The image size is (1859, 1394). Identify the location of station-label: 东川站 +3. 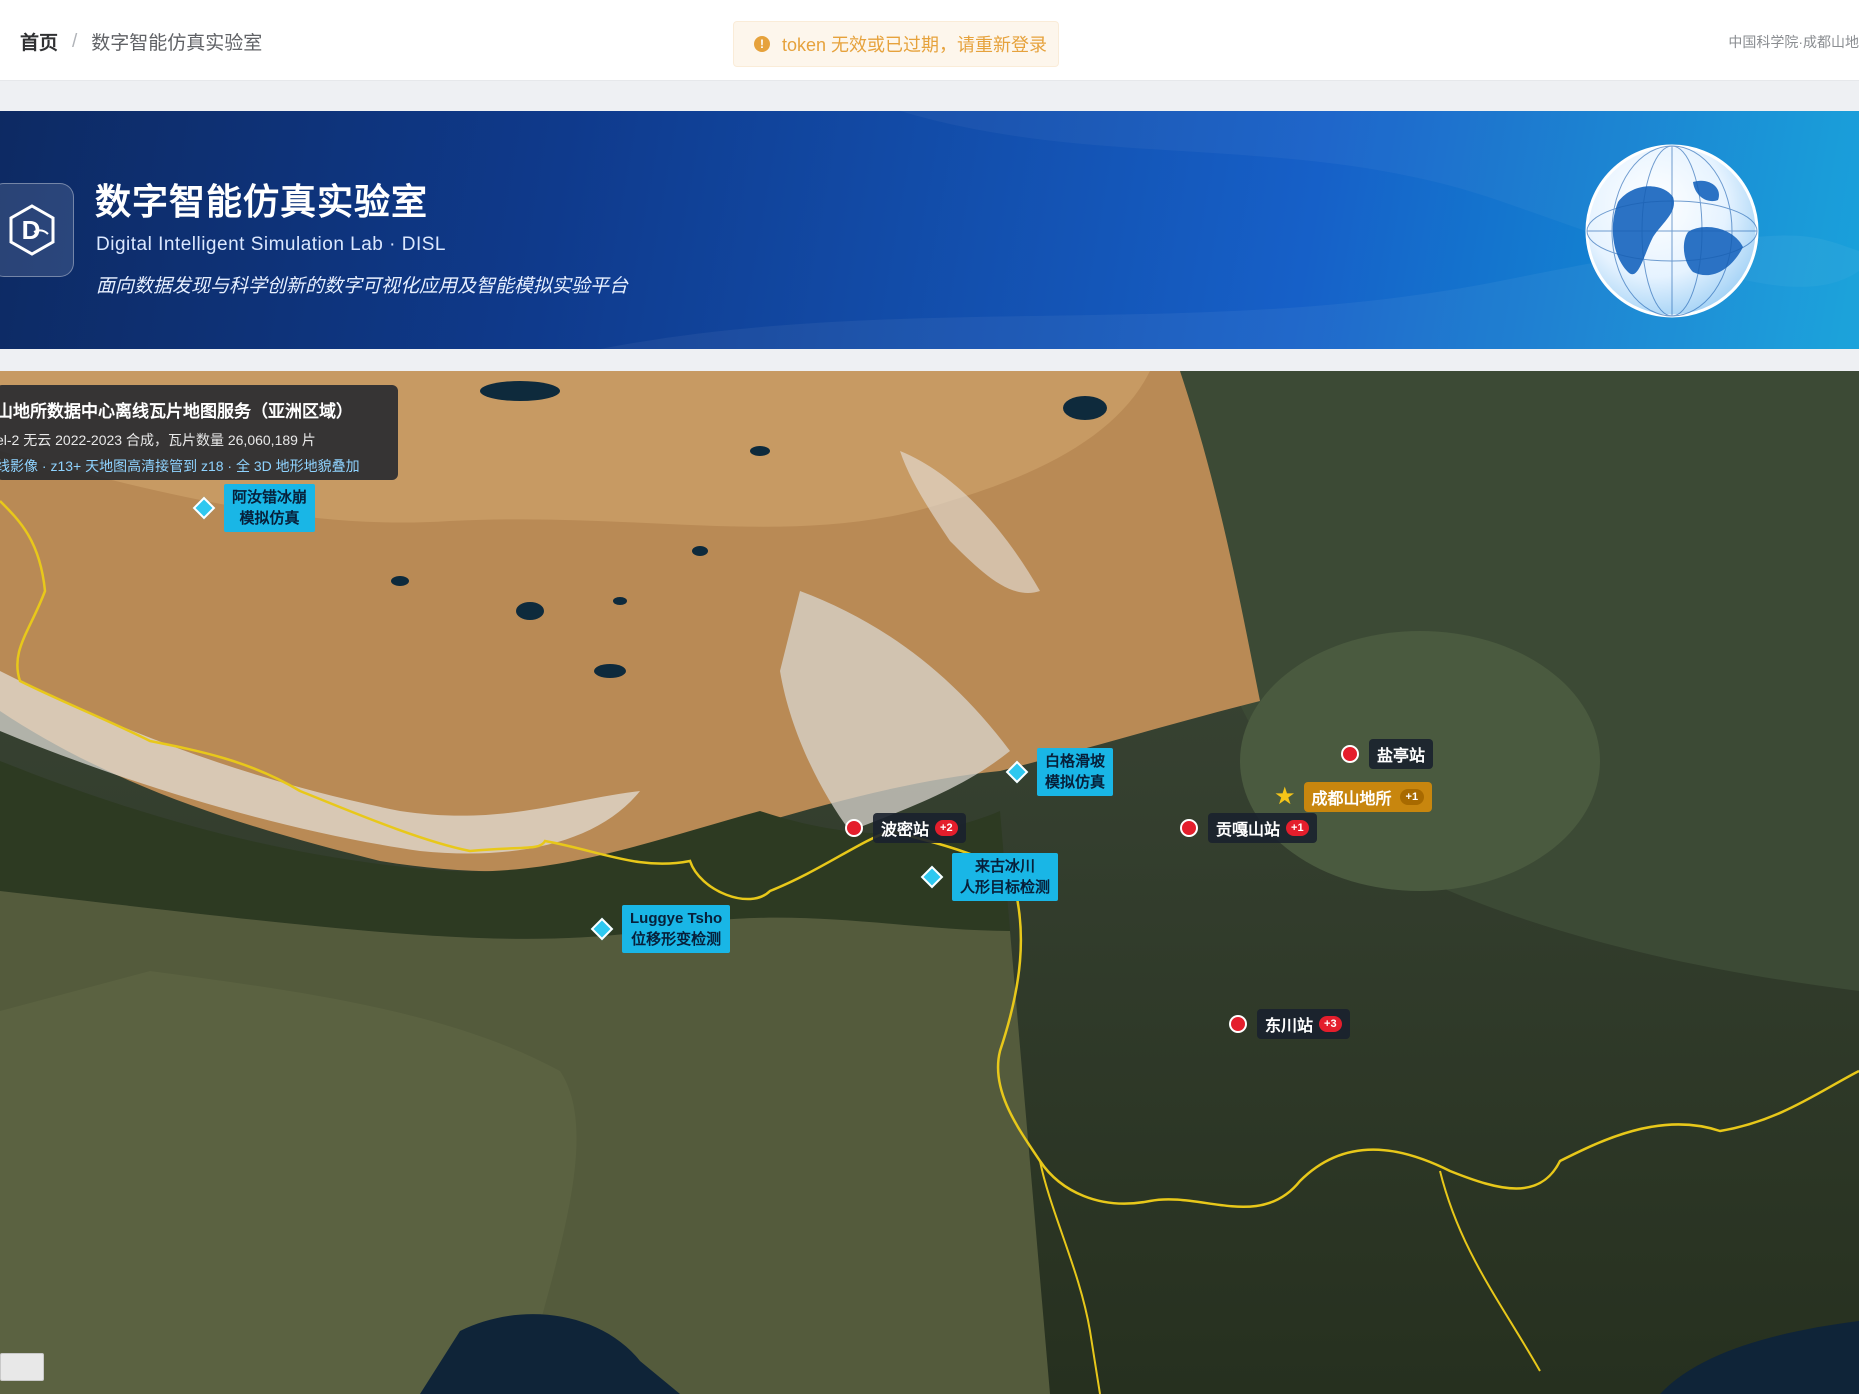
(1303, 1024).